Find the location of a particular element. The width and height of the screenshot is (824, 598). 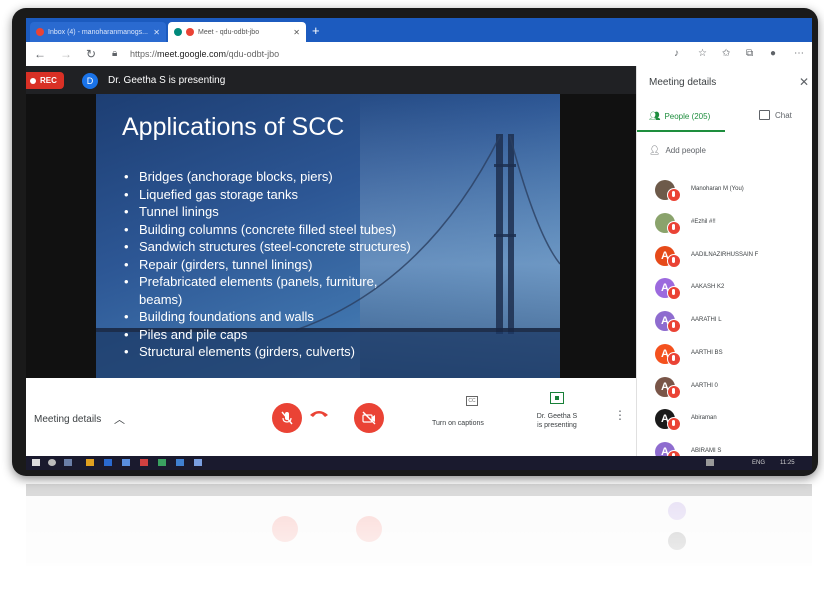

tray-icons is located at coordinates (710, 462).